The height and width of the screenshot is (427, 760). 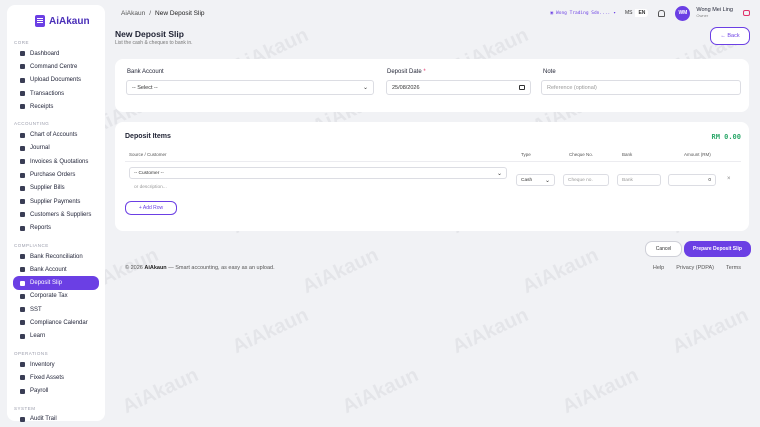 I want to click on bank-icon, so click(x=22, y=270).